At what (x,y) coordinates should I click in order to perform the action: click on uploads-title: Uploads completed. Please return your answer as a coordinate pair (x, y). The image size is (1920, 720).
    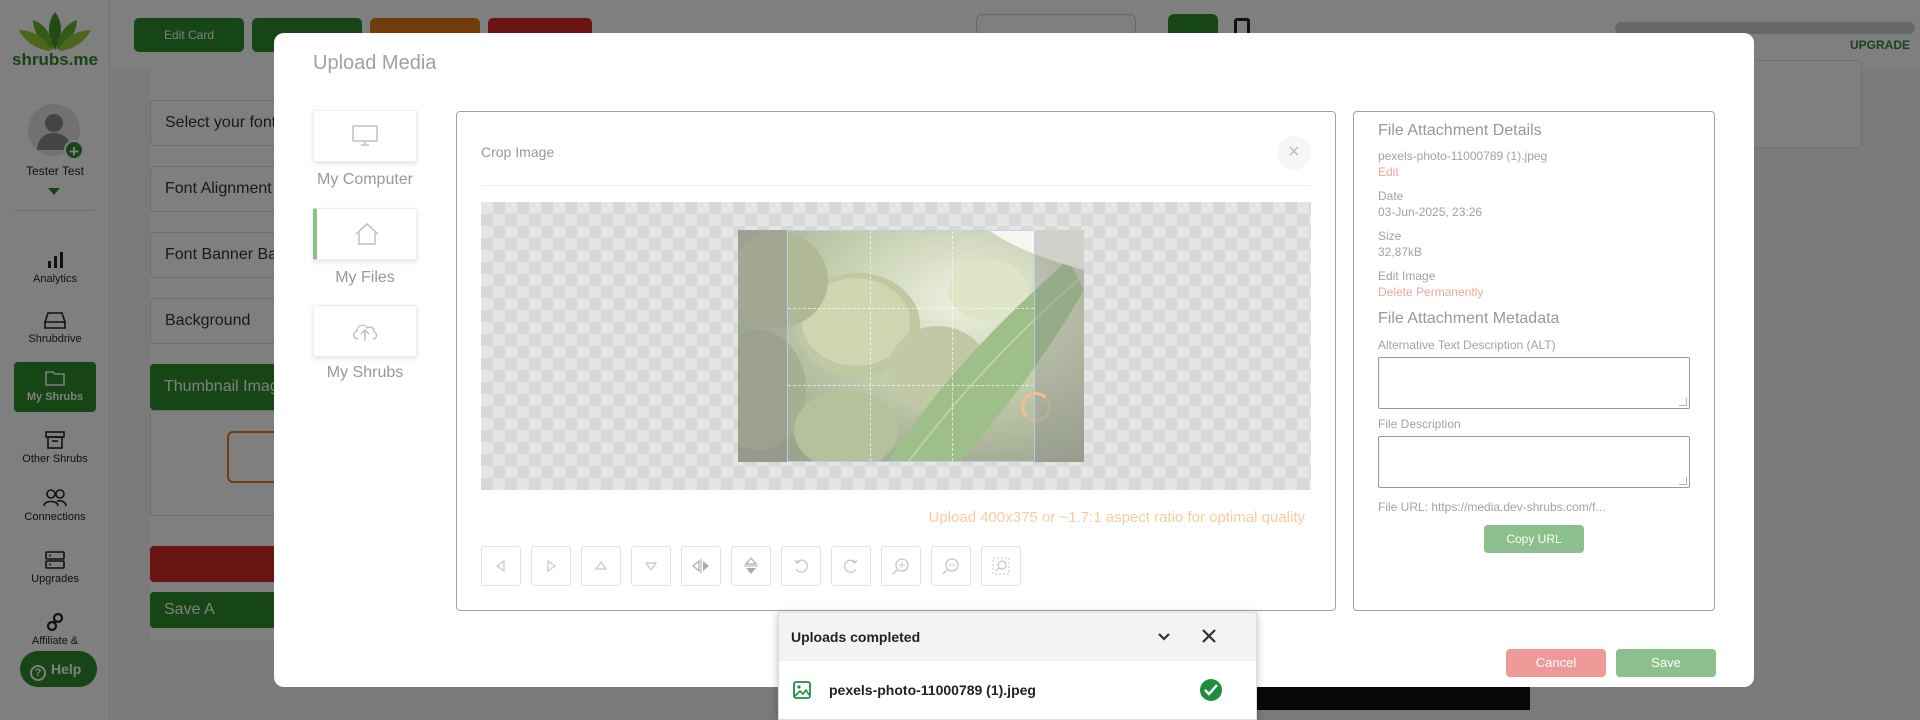
    Looking at the image, I should click on (856, 637).